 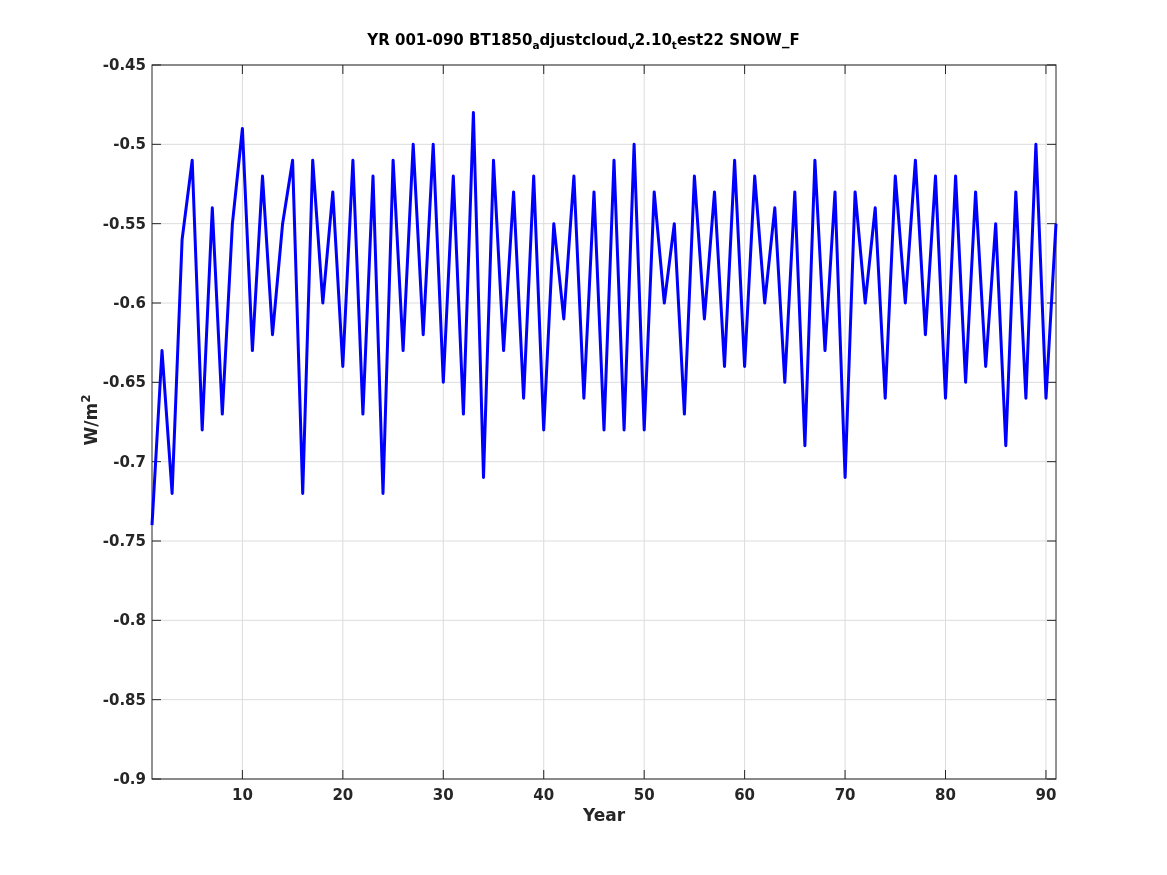 I want to click on chart-title: YR 001-090 BT1850$_{a}$djustcloud$_{v}$2.10$_{t}$est22 SNOW_F, so click(x=583, y=41).